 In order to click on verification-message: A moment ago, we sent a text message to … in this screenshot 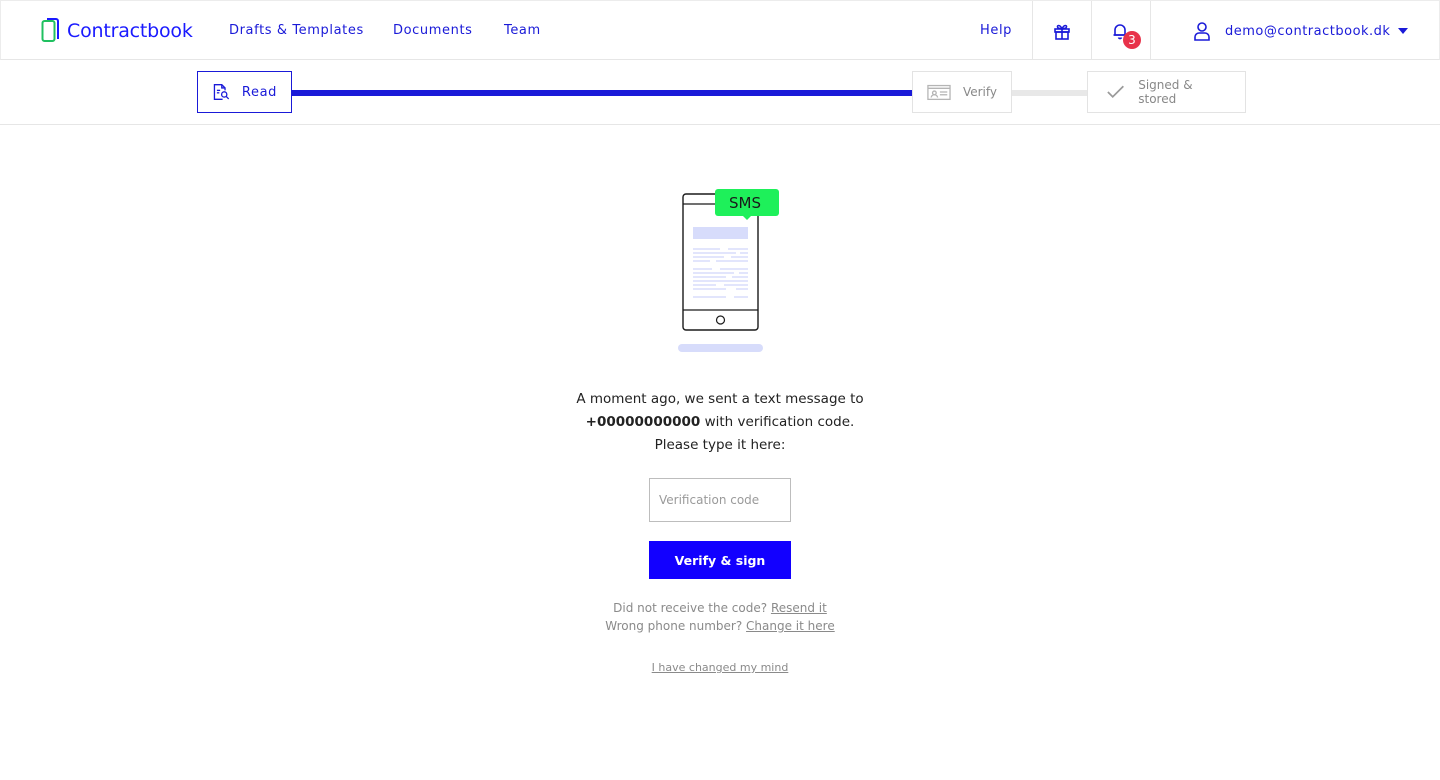, I will do `click(720, 422)`.